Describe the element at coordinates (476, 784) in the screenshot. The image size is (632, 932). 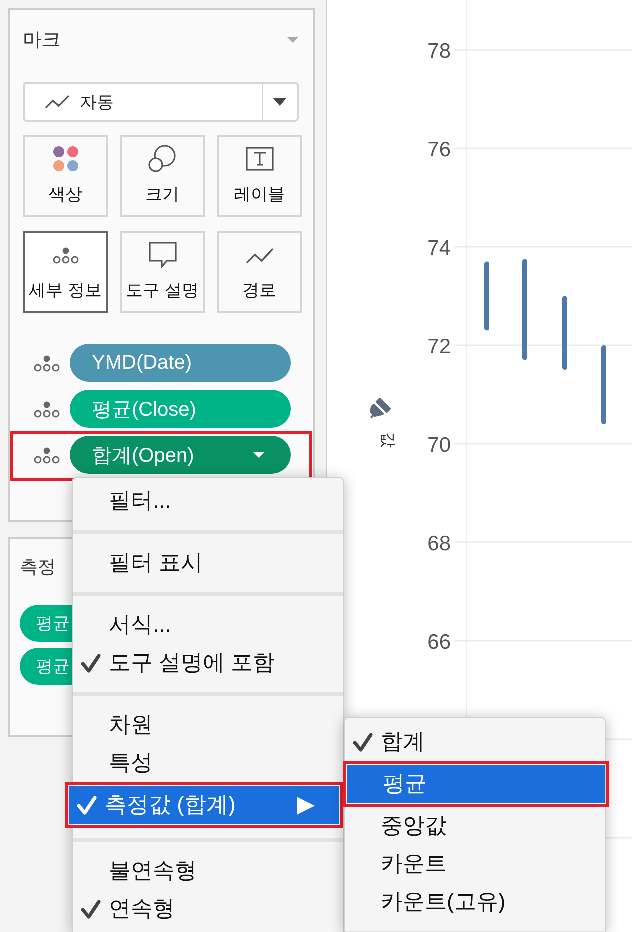
I see `menu-item: 평균` at that location.